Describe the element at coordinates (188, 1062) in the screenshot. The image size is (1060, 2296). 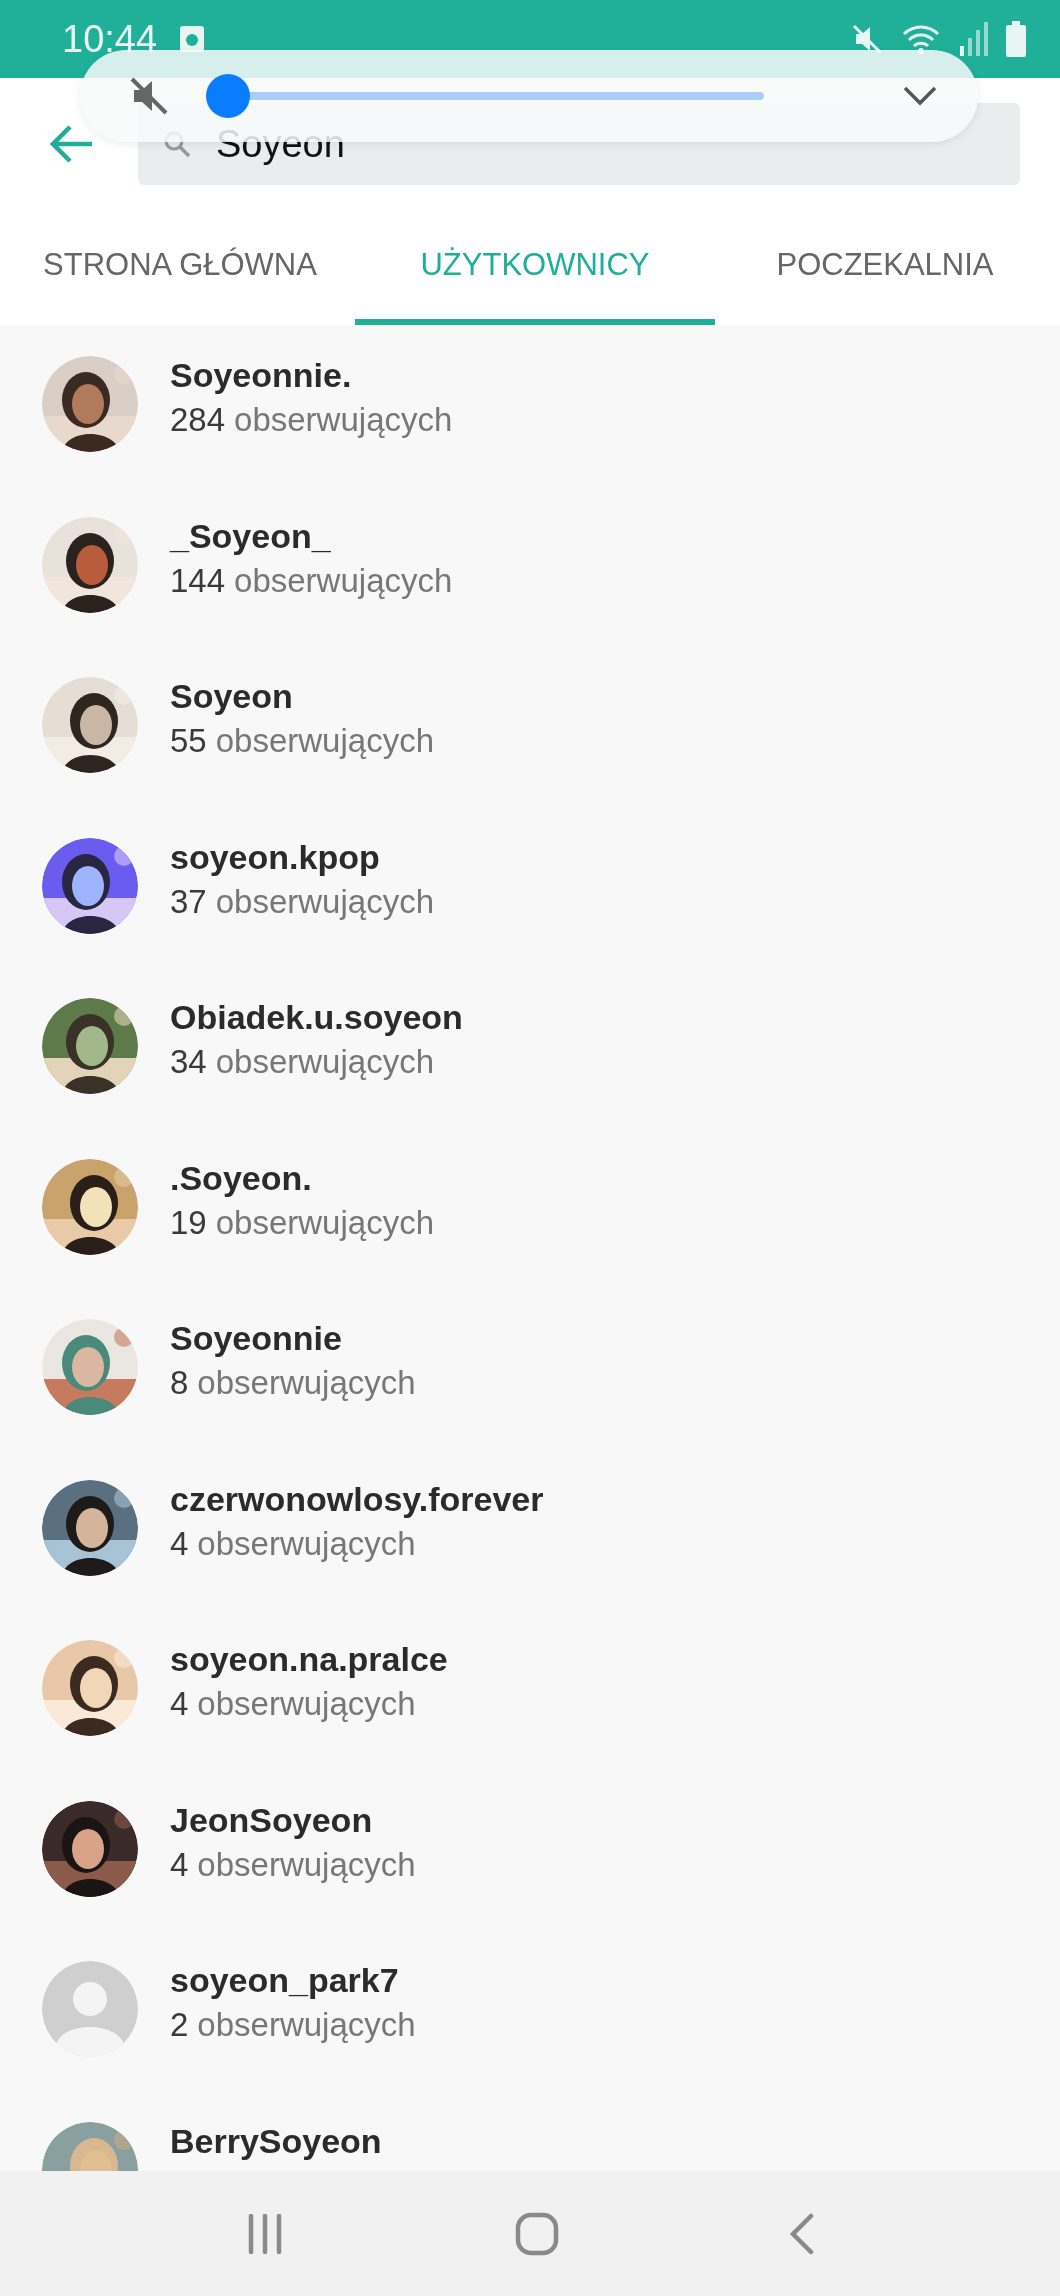
I see `follower-count: 34` at that location.